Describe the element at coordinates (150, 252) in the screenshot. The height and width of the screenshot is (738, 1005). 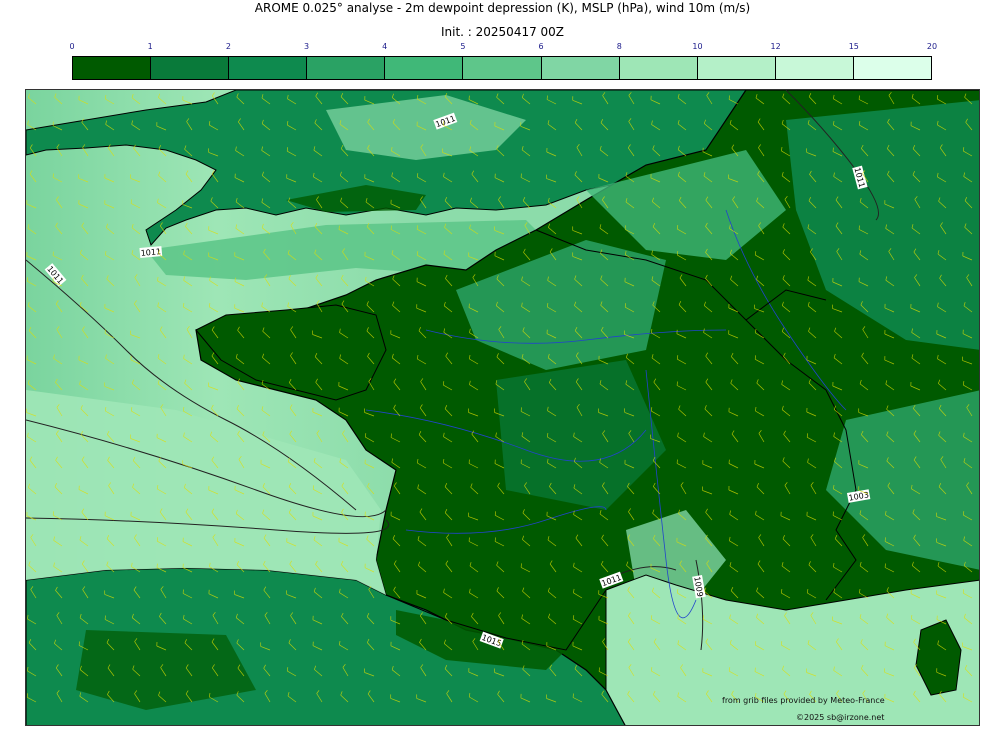
I see `isobar-label: 1011` at that location.